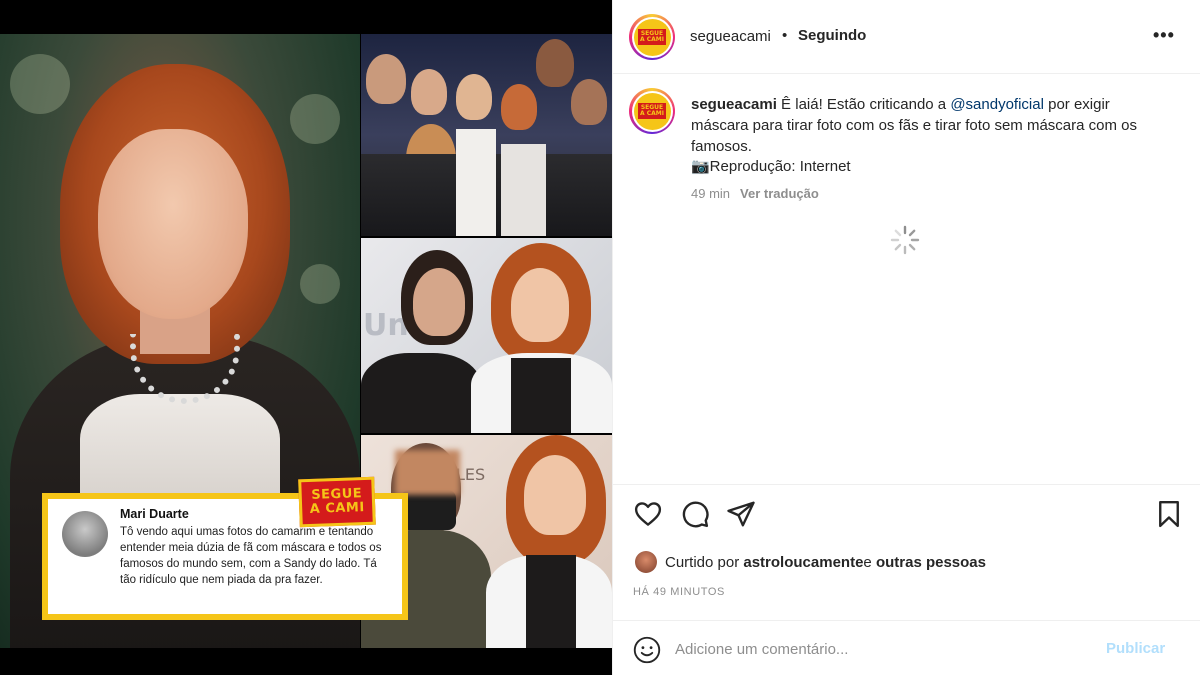  Describe the element at coordinates (741, 514) in the screenshot. I see `paper-plane-icon` at that location.